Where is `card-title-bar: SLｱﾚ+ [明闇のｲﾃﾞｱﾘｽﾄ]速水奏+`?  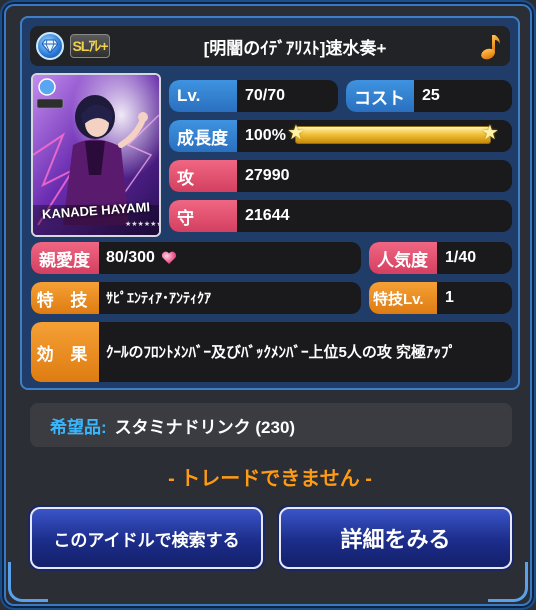
card-title-bar: SLｱﾚ+ [明闇のｲﾃﾞｱﾘｽﾄ]速水奏+ is located at coordinates (270, 46).